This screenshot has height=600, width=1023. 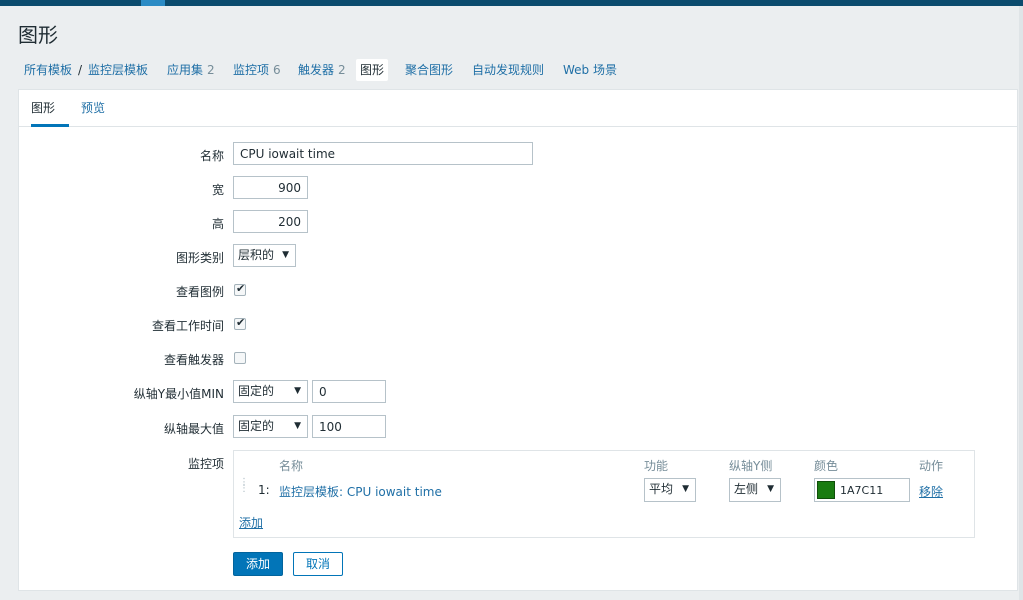 What do you see at coordinates (50, 108) in the screenshot?
I see `tab-graph: 图形` at bounding box center [50, 108].